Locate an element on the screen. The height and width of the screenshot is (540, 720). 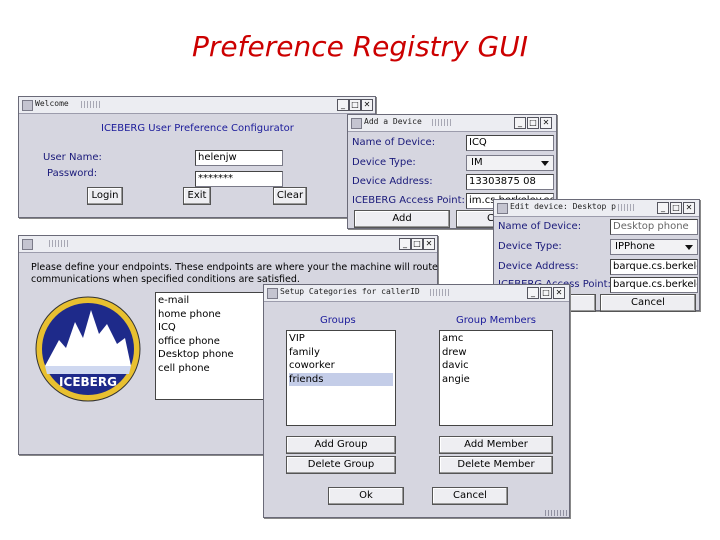
device-type-select: IM is located at coordinates (510, 163).